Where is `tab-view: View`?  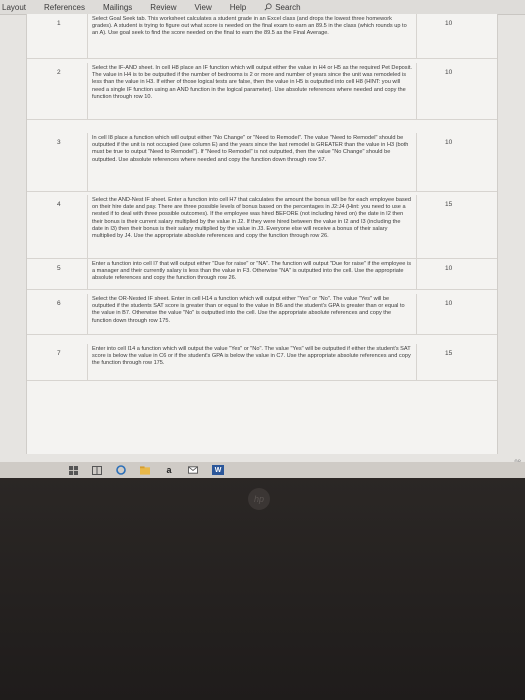 tab-view: View is located at coordinates (203, 7).